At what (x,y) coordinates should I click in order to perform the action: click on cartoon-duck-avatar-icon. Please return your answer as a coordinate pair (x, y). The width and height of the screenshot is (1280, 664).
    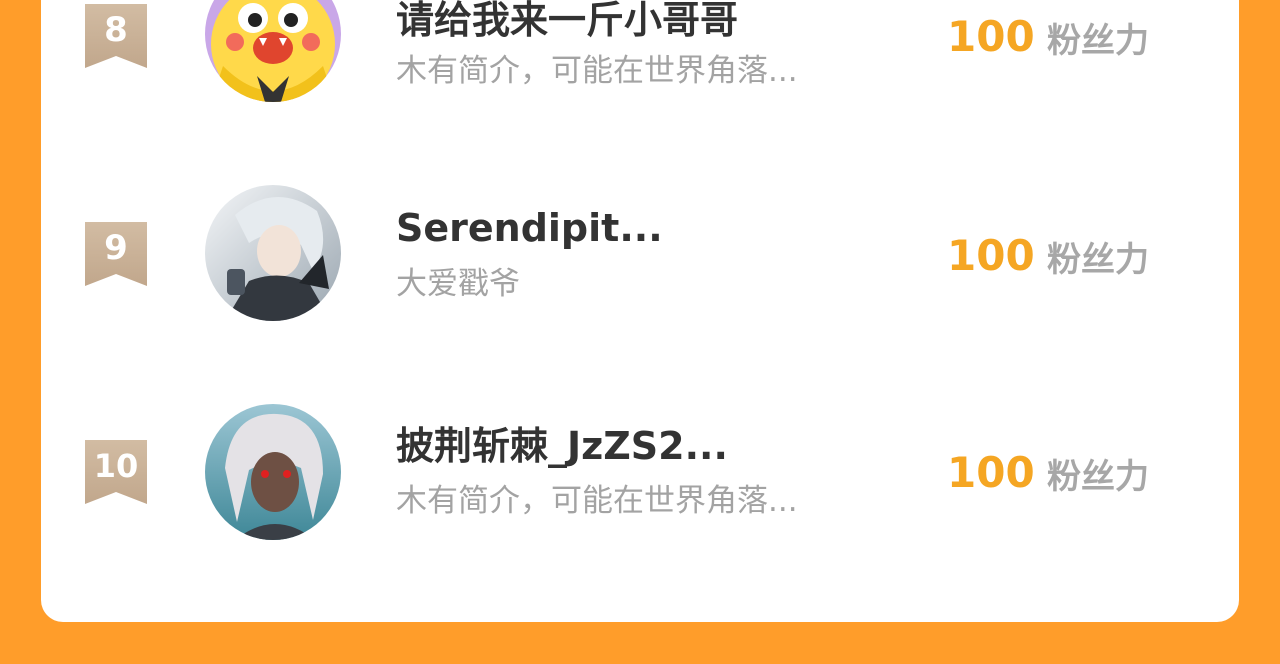
    Looking at the image, I should click on (273, 51).